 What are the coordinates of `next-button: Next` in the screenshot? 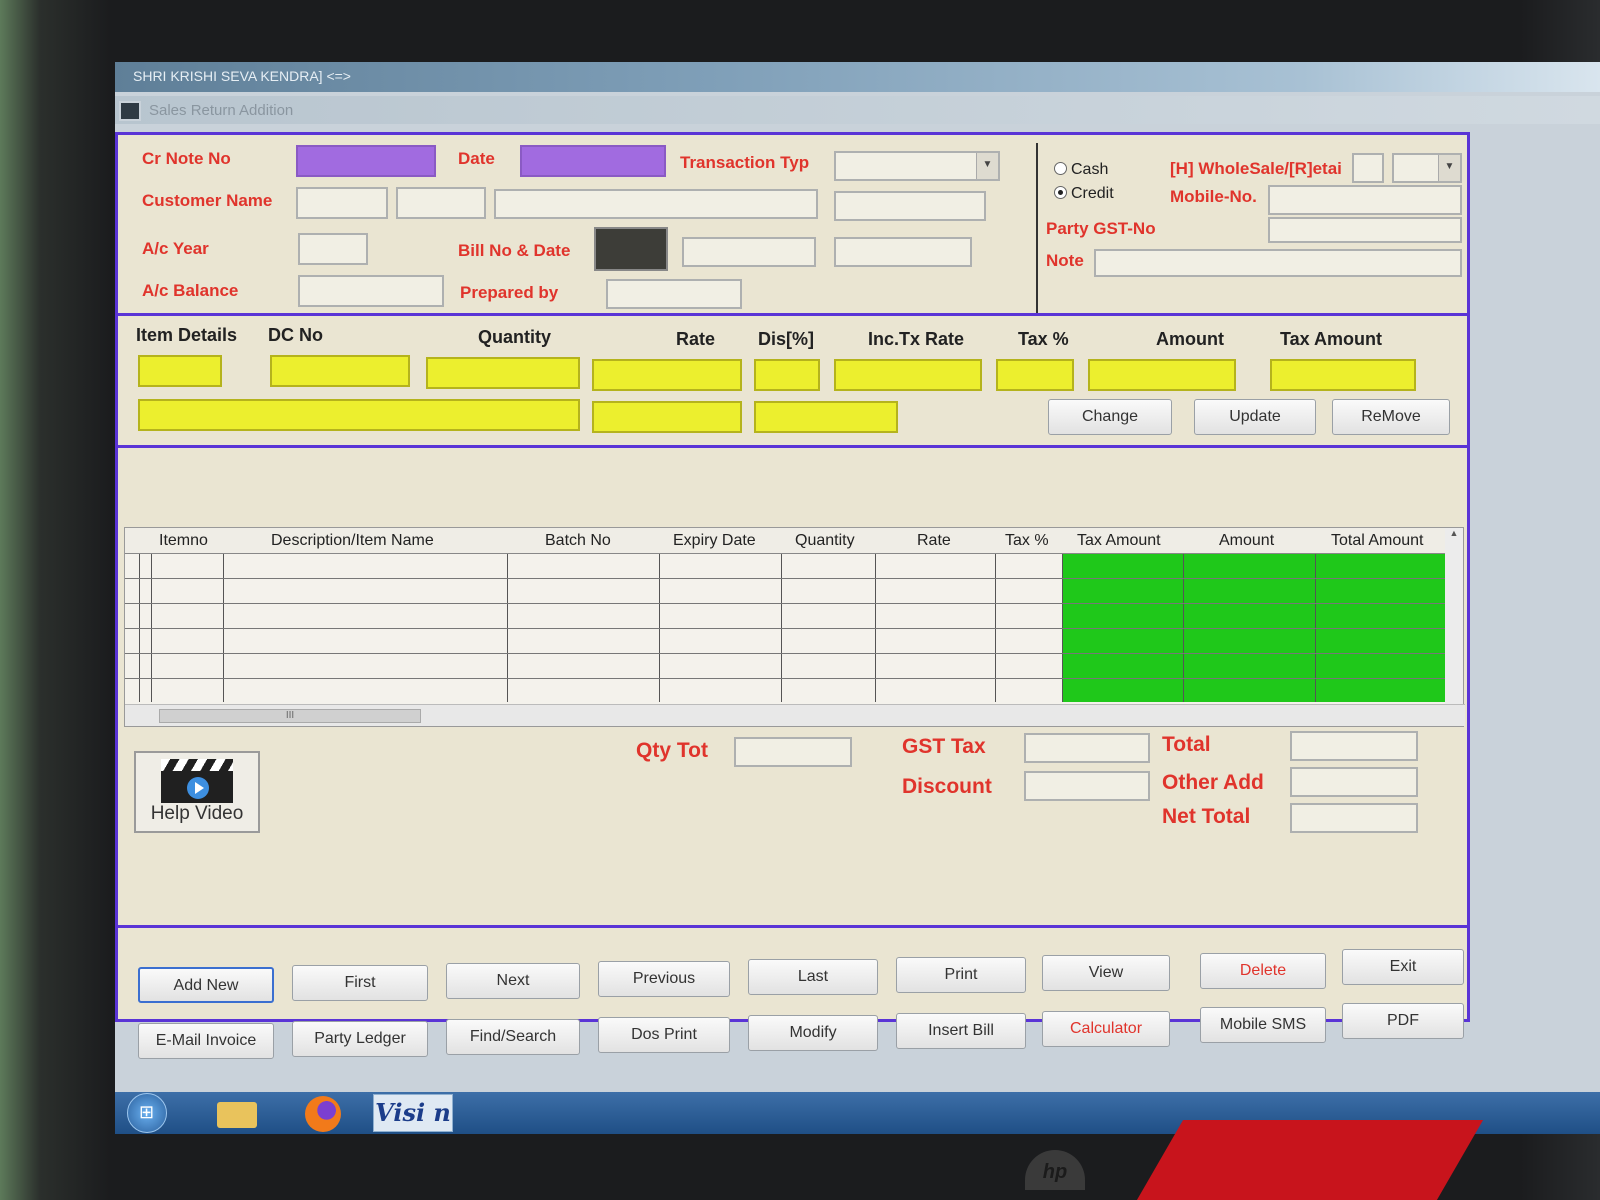 It's located at (513, 981).